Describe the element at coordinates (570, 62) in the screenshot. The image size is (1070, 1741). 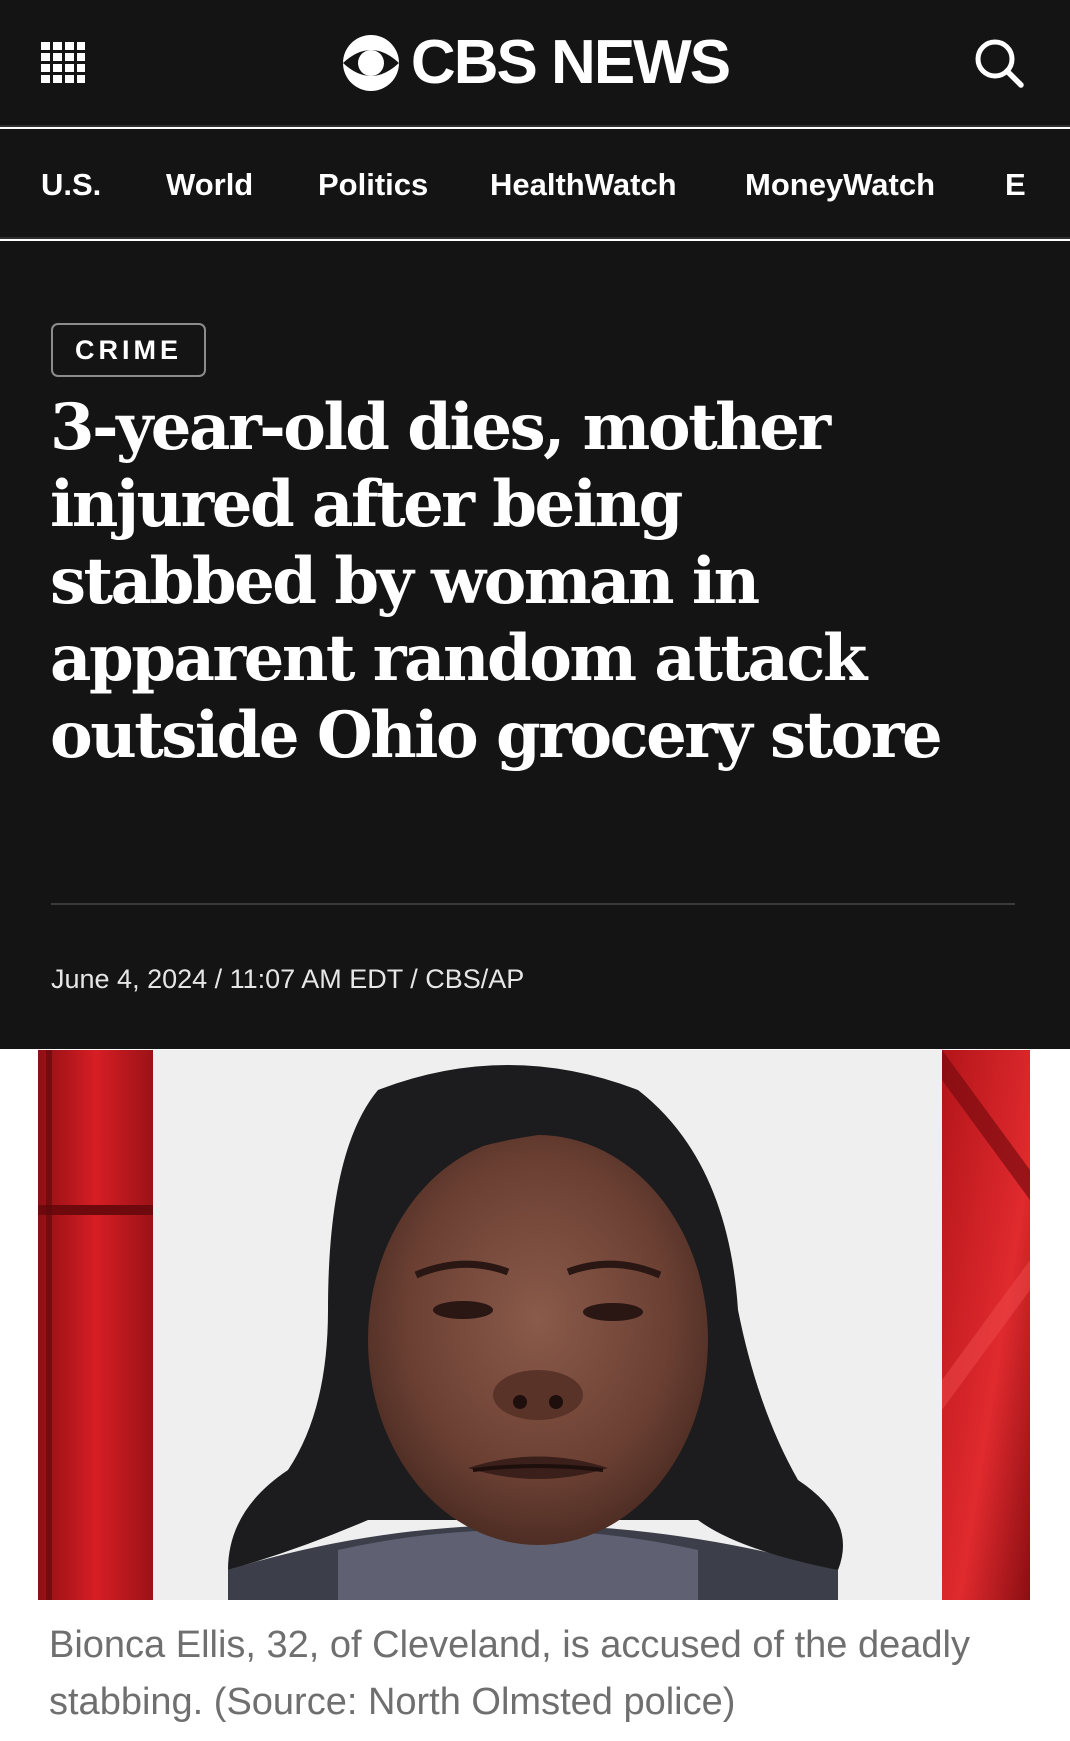
I see `brand-wordmark: CBS NEWS` at that location.